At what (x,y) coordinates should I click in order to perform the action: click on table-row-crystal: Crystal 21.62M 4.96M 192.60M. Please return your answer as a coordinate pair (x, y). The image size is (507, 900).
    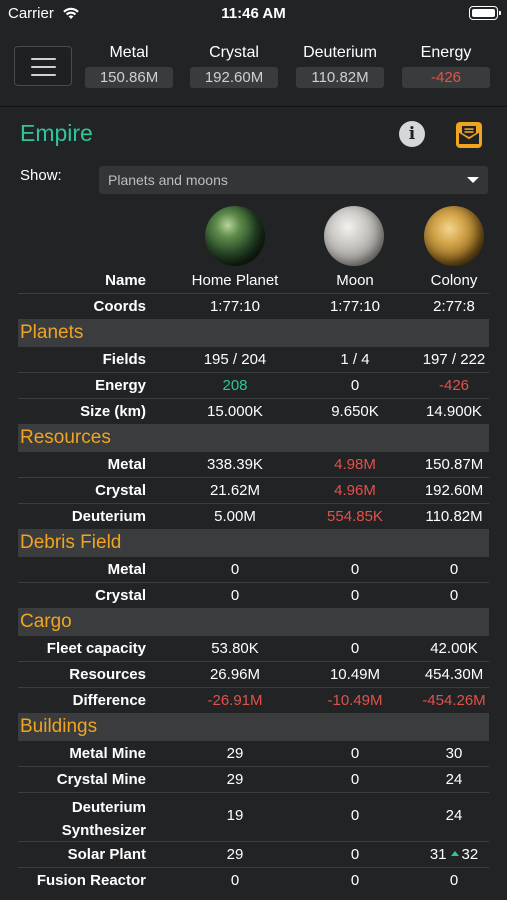
    Looking at the image, I should click on (253, 491).